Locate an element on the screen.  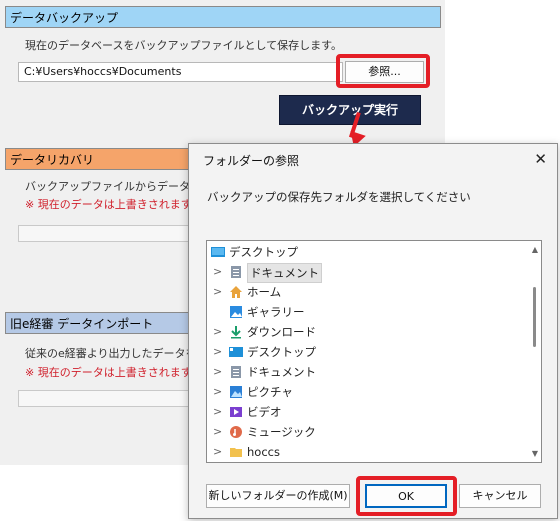
tree-item-label: hoccs is located at coordinates (263, 452).